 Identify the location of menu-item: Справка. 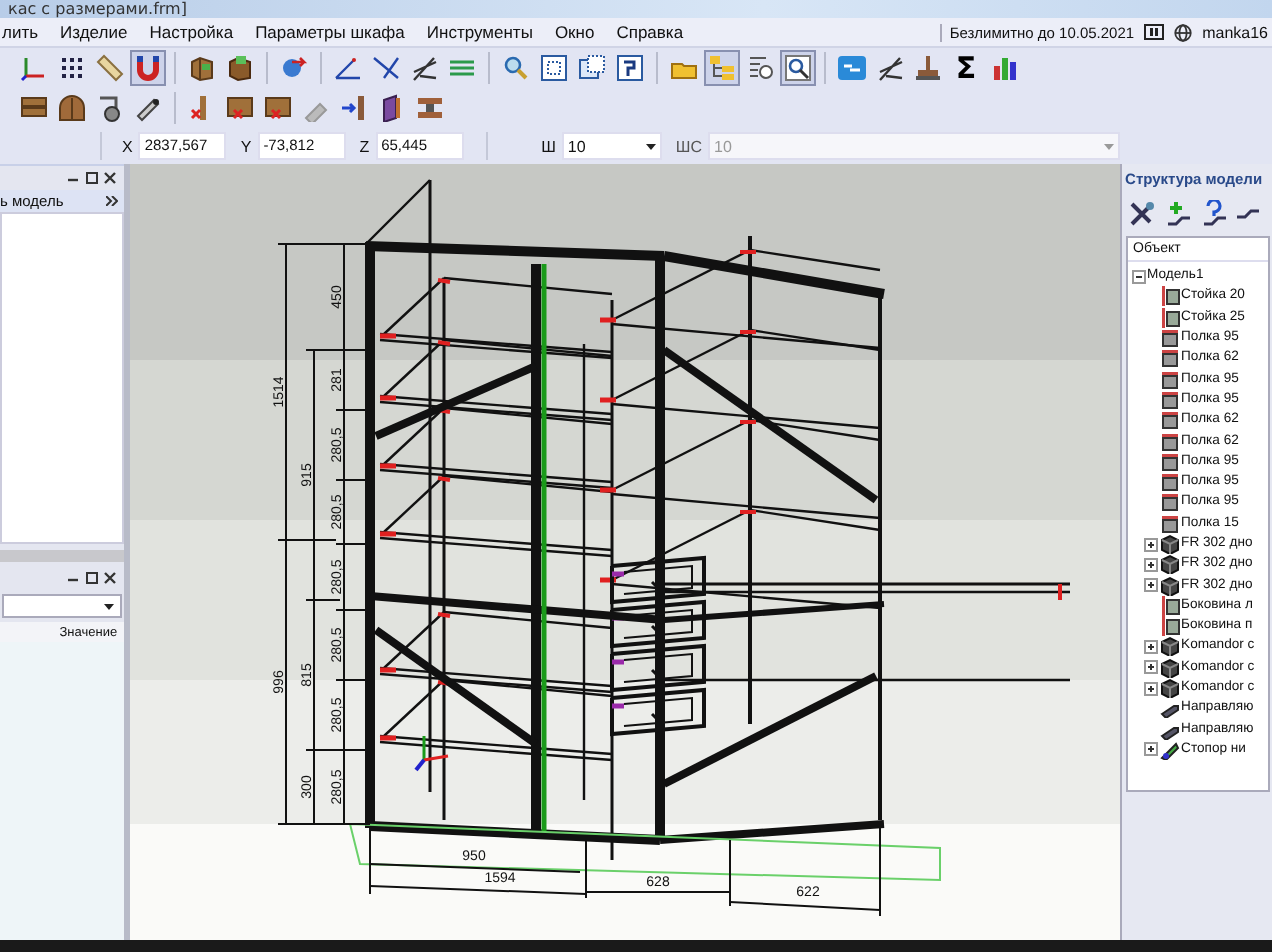
(650, 32).